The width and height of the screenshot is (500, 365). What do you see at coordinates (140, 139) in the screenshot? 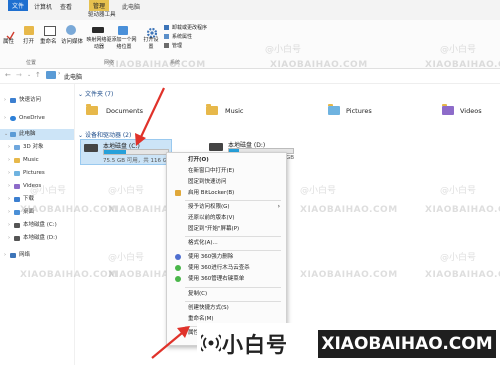
I see `arrow-to-drive-head` at bounding box center [140, 139].